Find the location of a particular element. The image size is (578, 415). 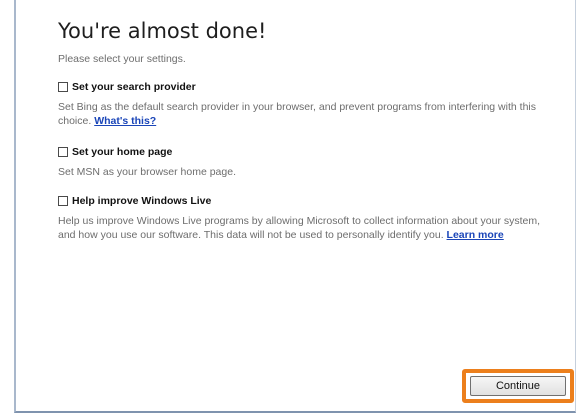

option-header: Set your home page is located at coordinates (308, 152).